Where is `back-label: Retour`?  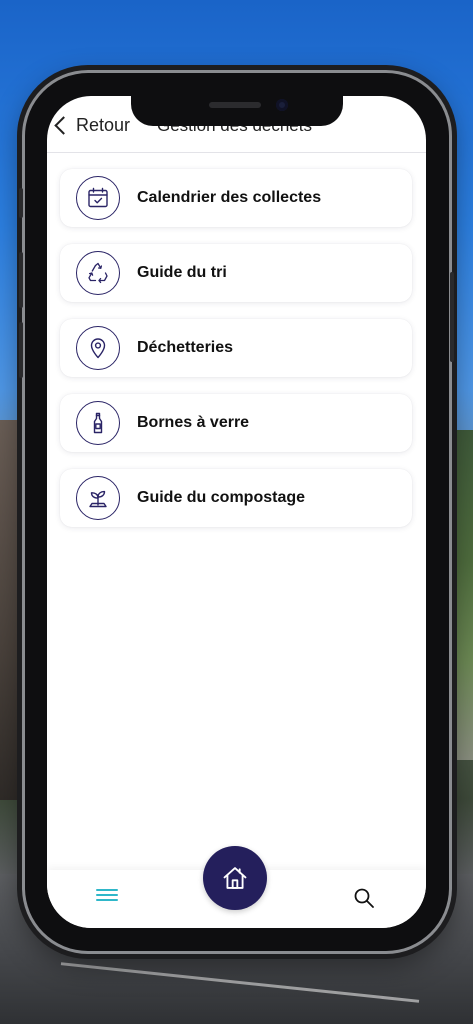
back-label: Retour is located at coordinates (103, 124).